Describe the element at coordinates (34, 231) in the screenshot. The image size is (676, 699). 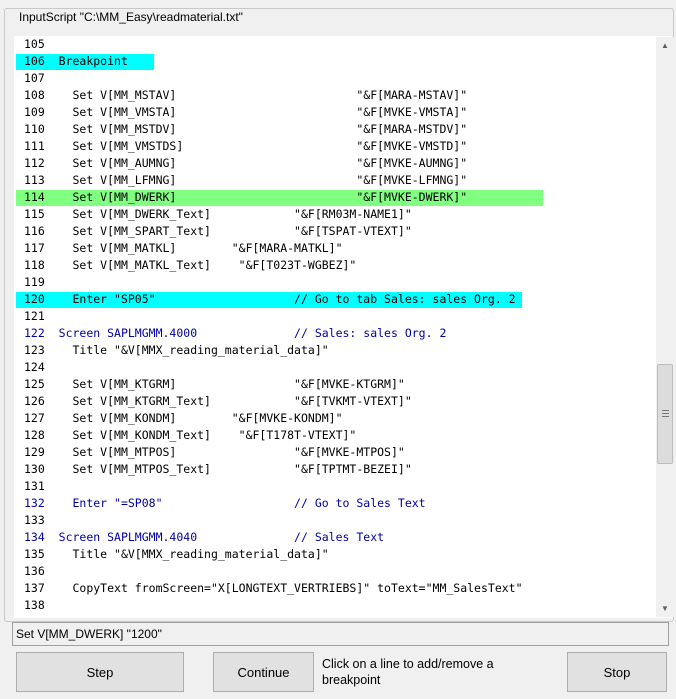
I see `line-number: 116` at that location.